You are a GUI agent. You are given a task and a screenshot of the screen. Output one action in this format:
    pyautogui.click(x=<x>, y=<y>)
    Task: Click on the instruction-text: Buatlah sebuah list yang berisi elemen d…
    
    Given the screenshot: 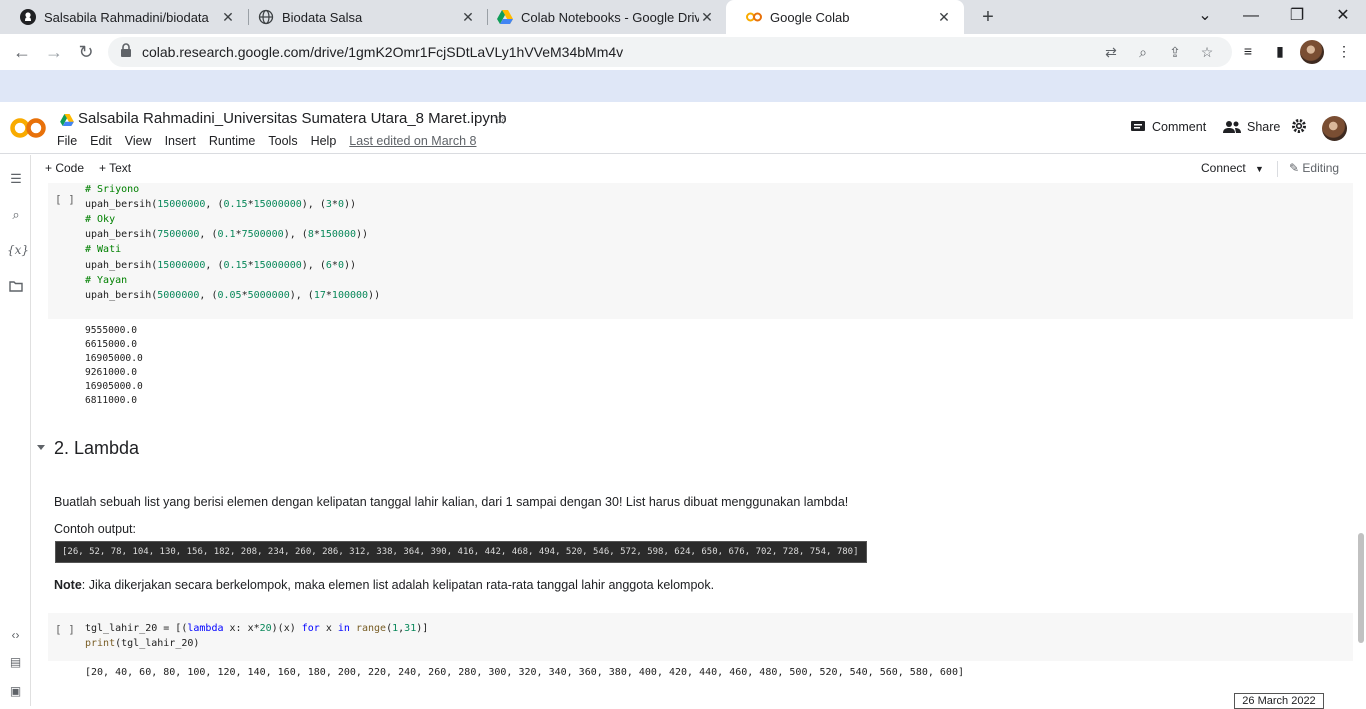 What is the action you would take?
    pyautogui.click(x=451, y=502)
    